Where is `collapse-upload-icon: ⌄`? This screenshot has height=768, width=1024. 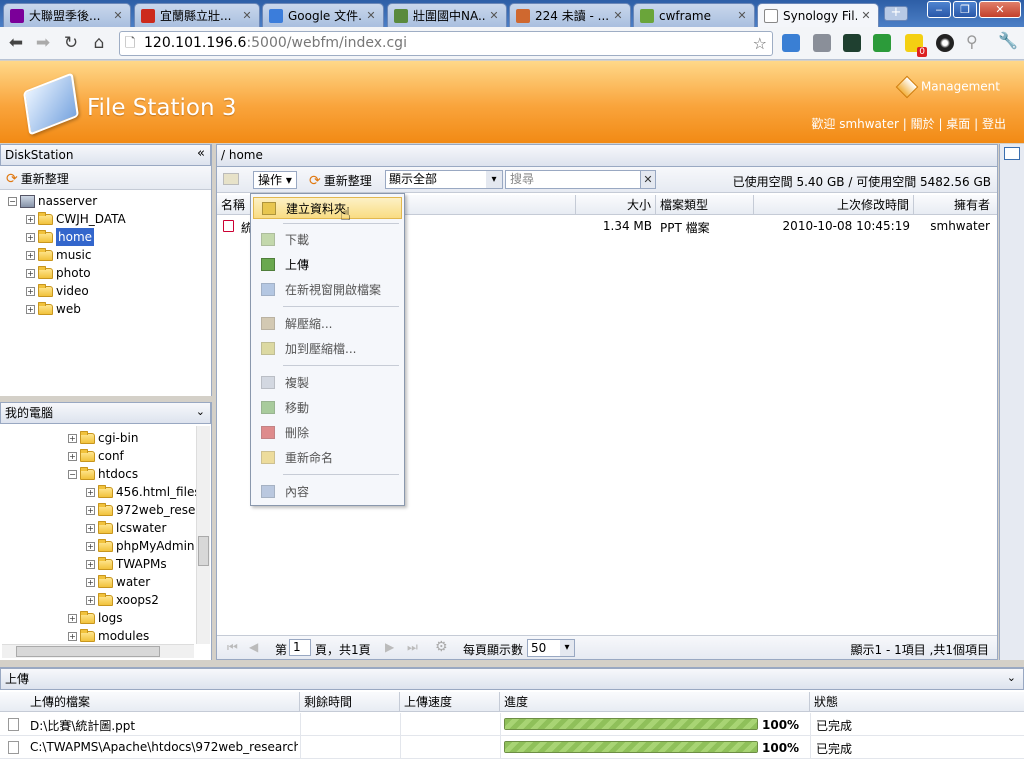 collapse-upload-icon: ⌄ is located at coordinates (1011, 678).